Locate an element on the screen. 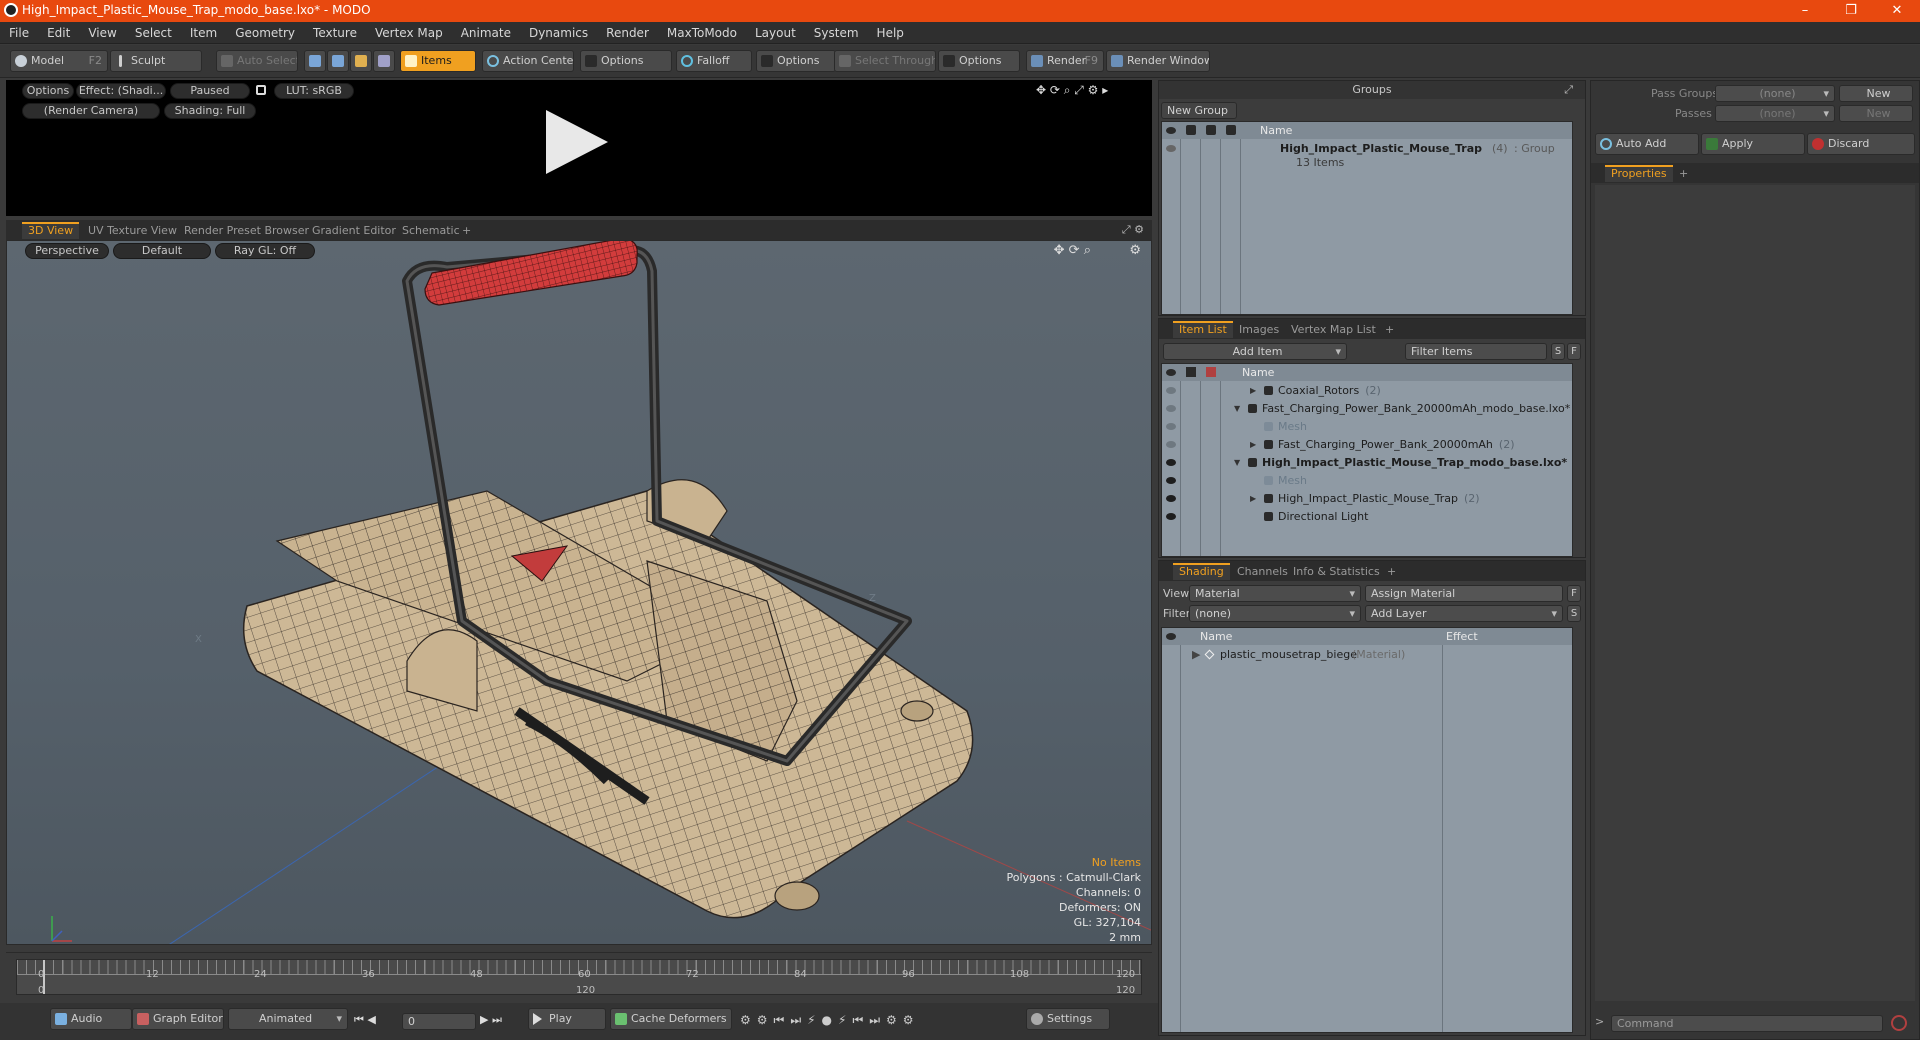 This screenshot has height=1040, width=1920. select-materials-button is located at coordinates (384, 61).